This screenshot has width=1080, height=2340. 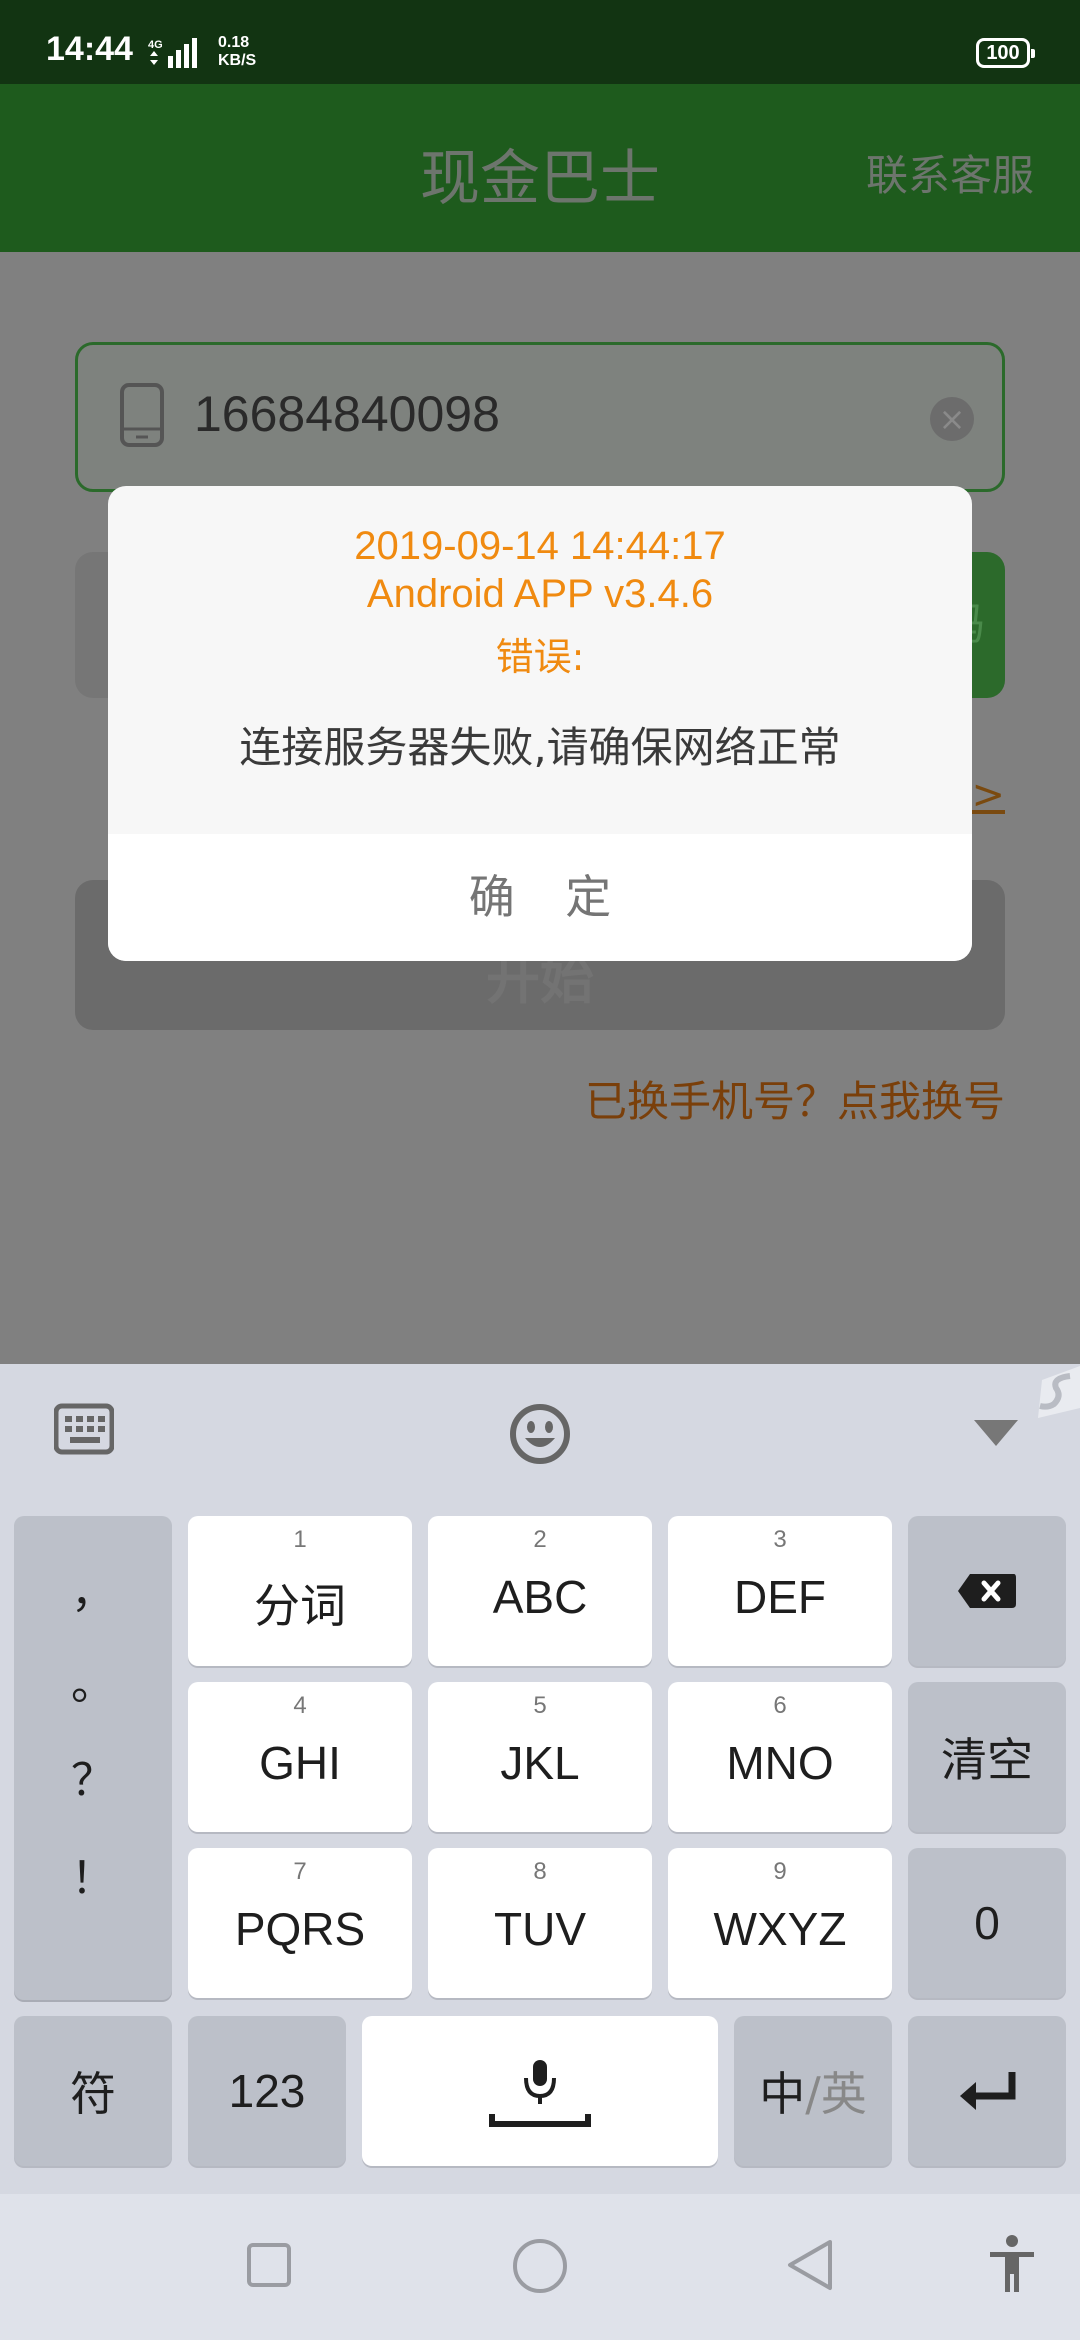 What do you see at coordinates (300, 1923) in the screenshot?
I see `key-7: 7 PQRS` at bounding box center [300, 1923].